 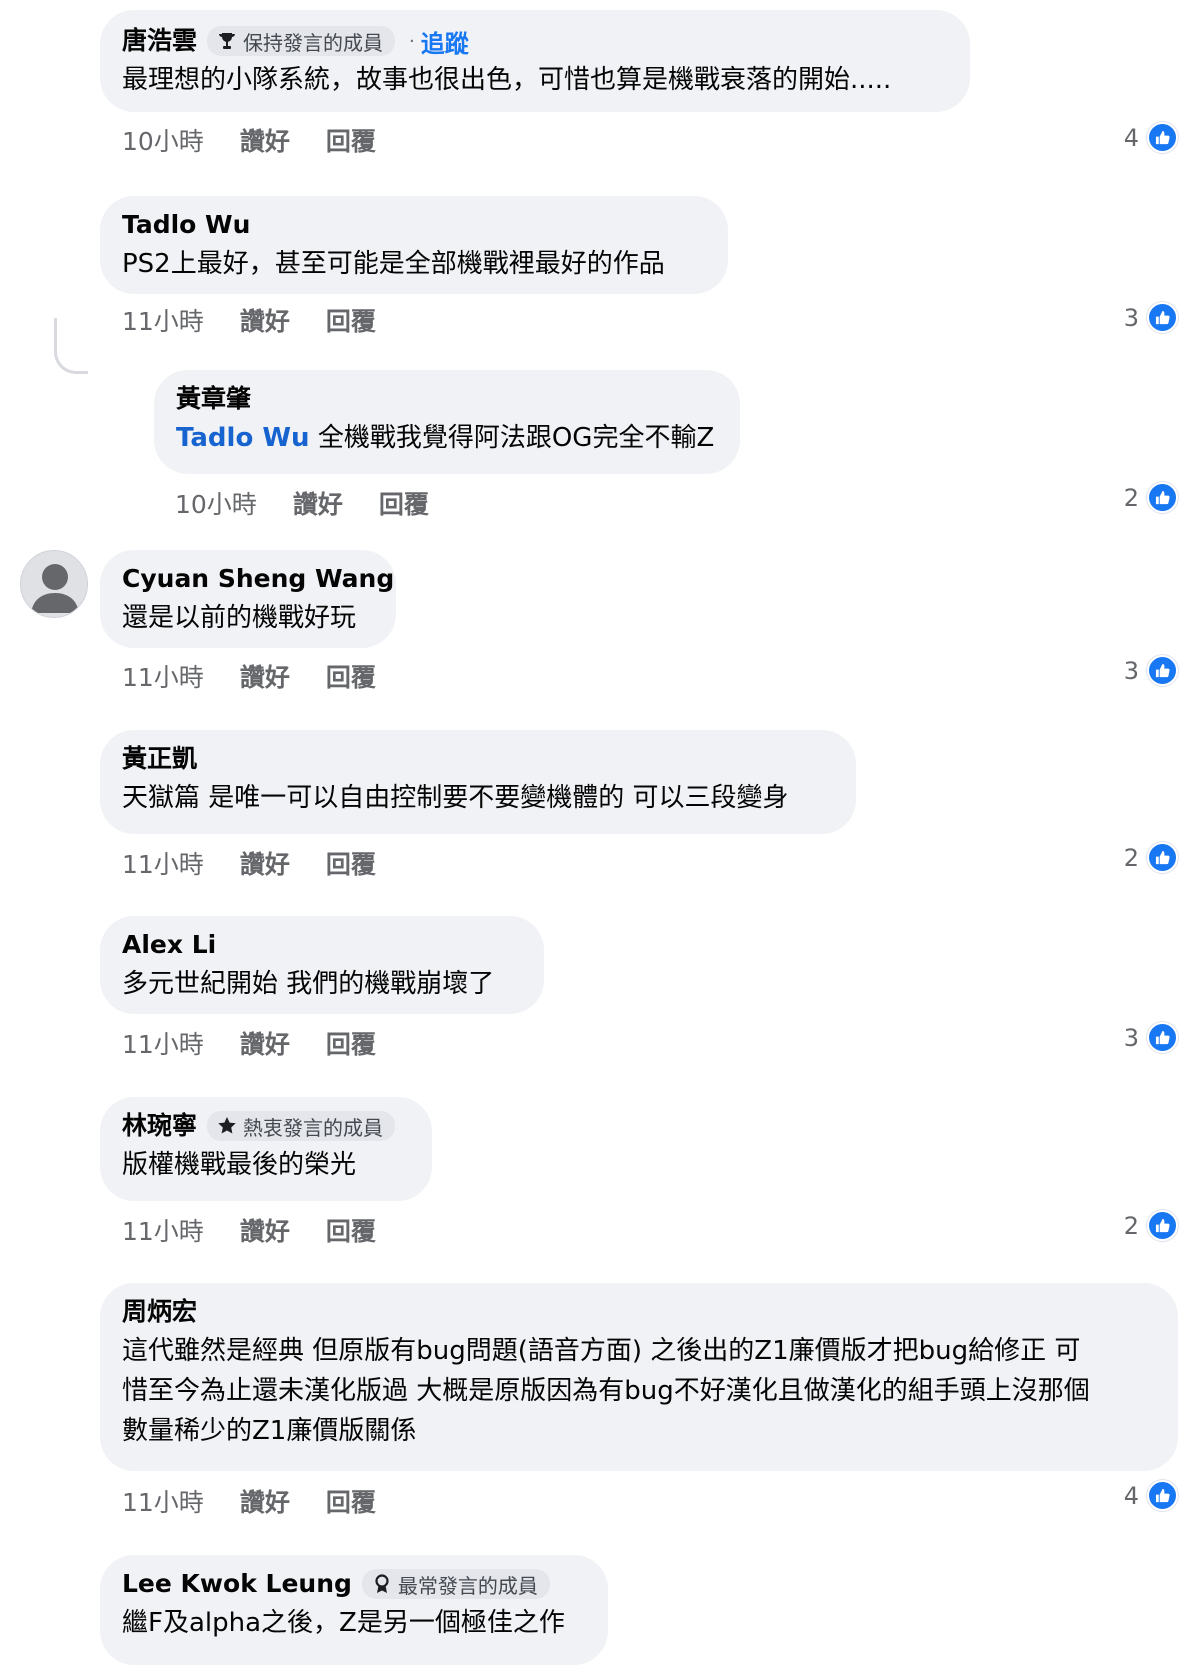 What do you see at coordinates (159, 759) in the screenshot?
I see `comment-author: 黃正凱` at bounding box center [159, 759].